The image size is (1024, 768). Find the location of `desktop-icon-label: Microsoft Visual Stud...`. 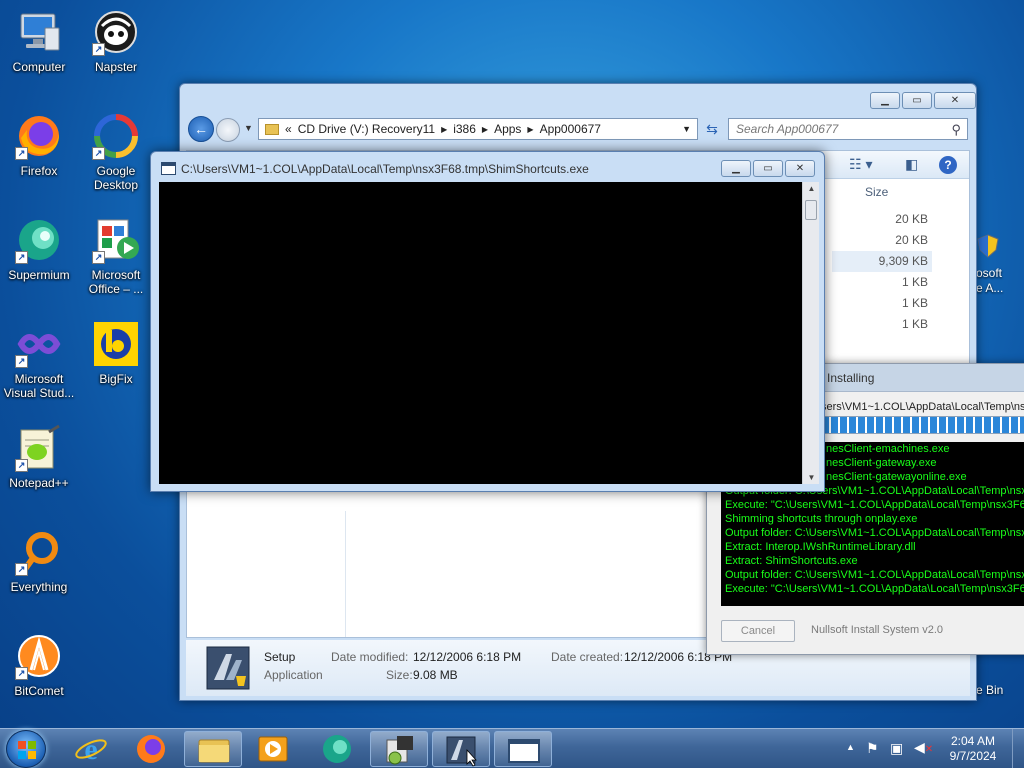

desktop-icon-label: Microsoft Visual Stud... is located at coordinates (39, 386).